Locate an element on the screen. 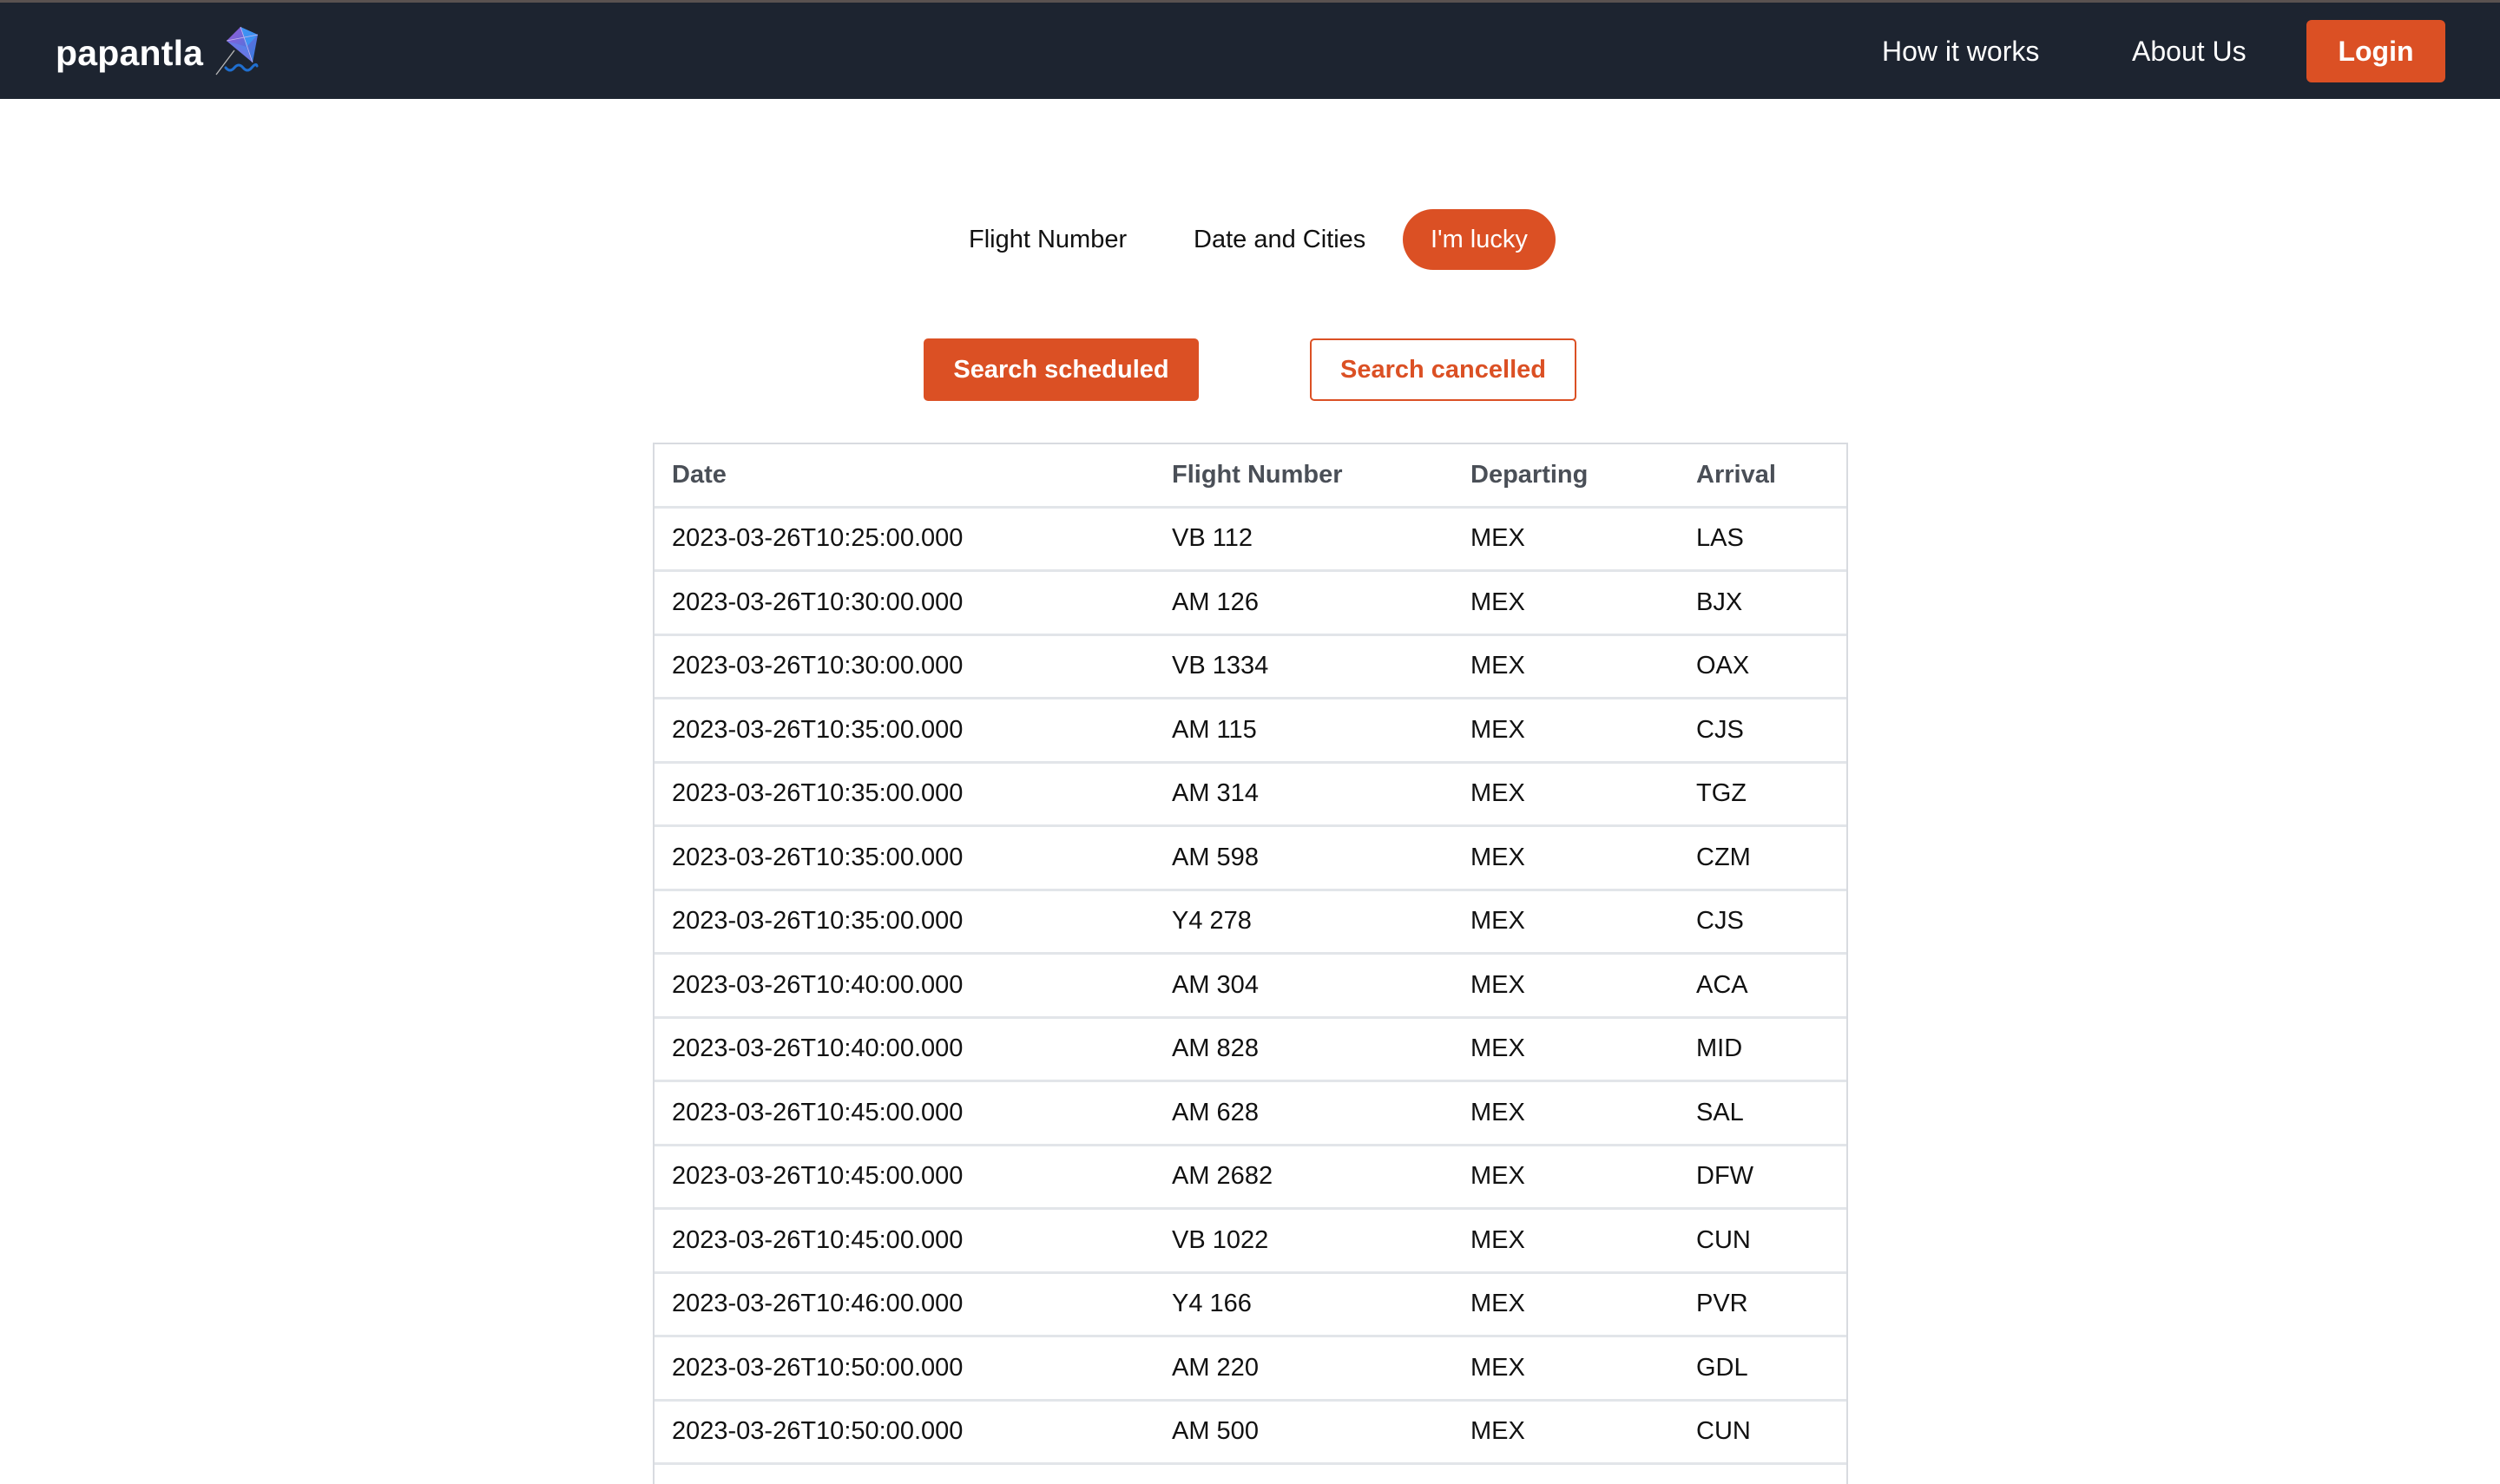 Image resolution: width=2500 pixels, height=1484 pixels. table-row: 2023-03-26T10:25:00.000 VB 112 MEX LAS is located at coordinates (1250, 539).